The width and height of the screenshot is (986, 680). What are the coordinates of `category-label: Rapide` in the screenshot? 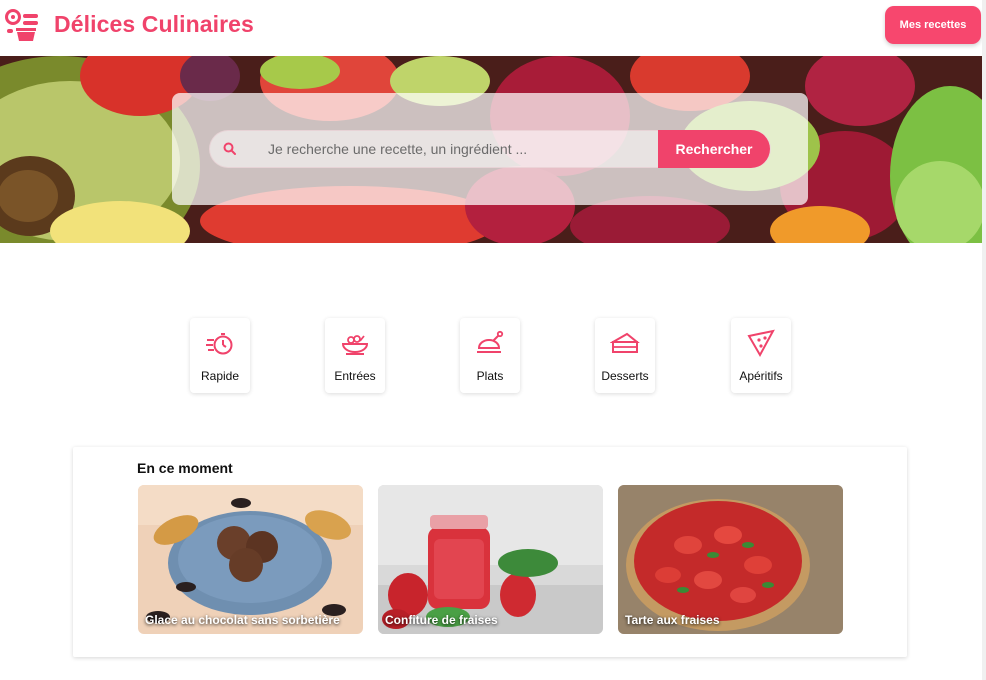 It's located at (220, 376).